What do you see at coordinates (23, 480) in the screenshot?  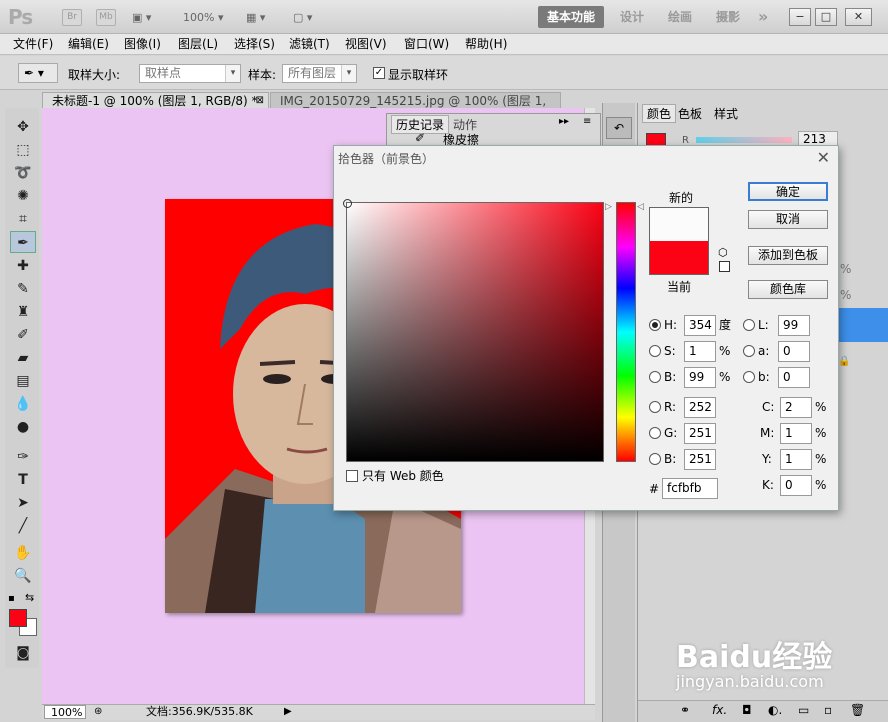 I see `type-tool-icon: T` at bounding box center [23, 480].